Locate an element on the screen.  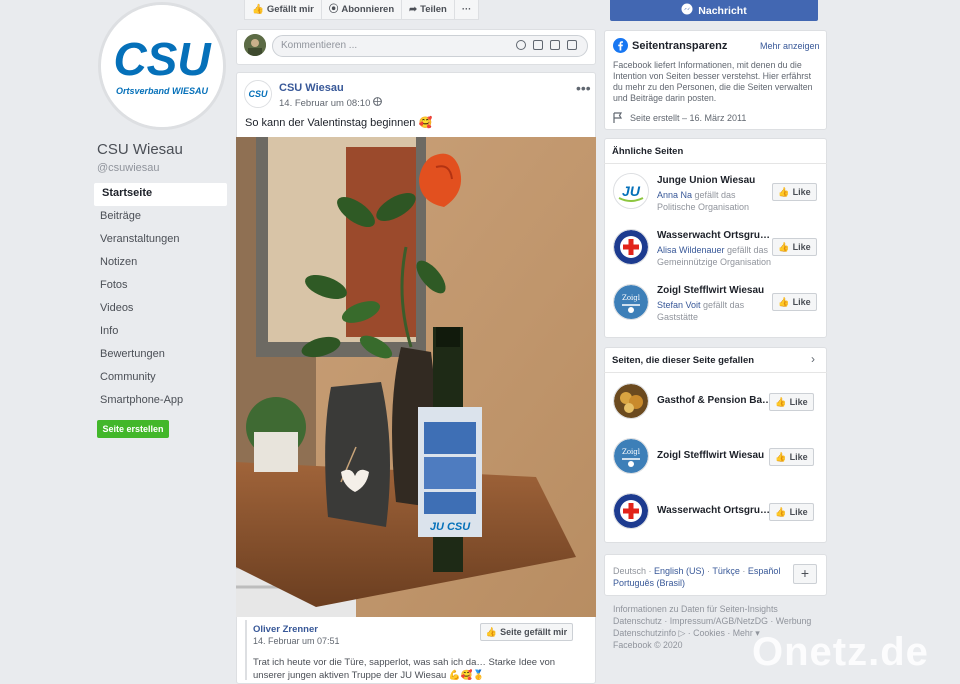
watermark: Onetz.de is located at coordinates (840, 652).